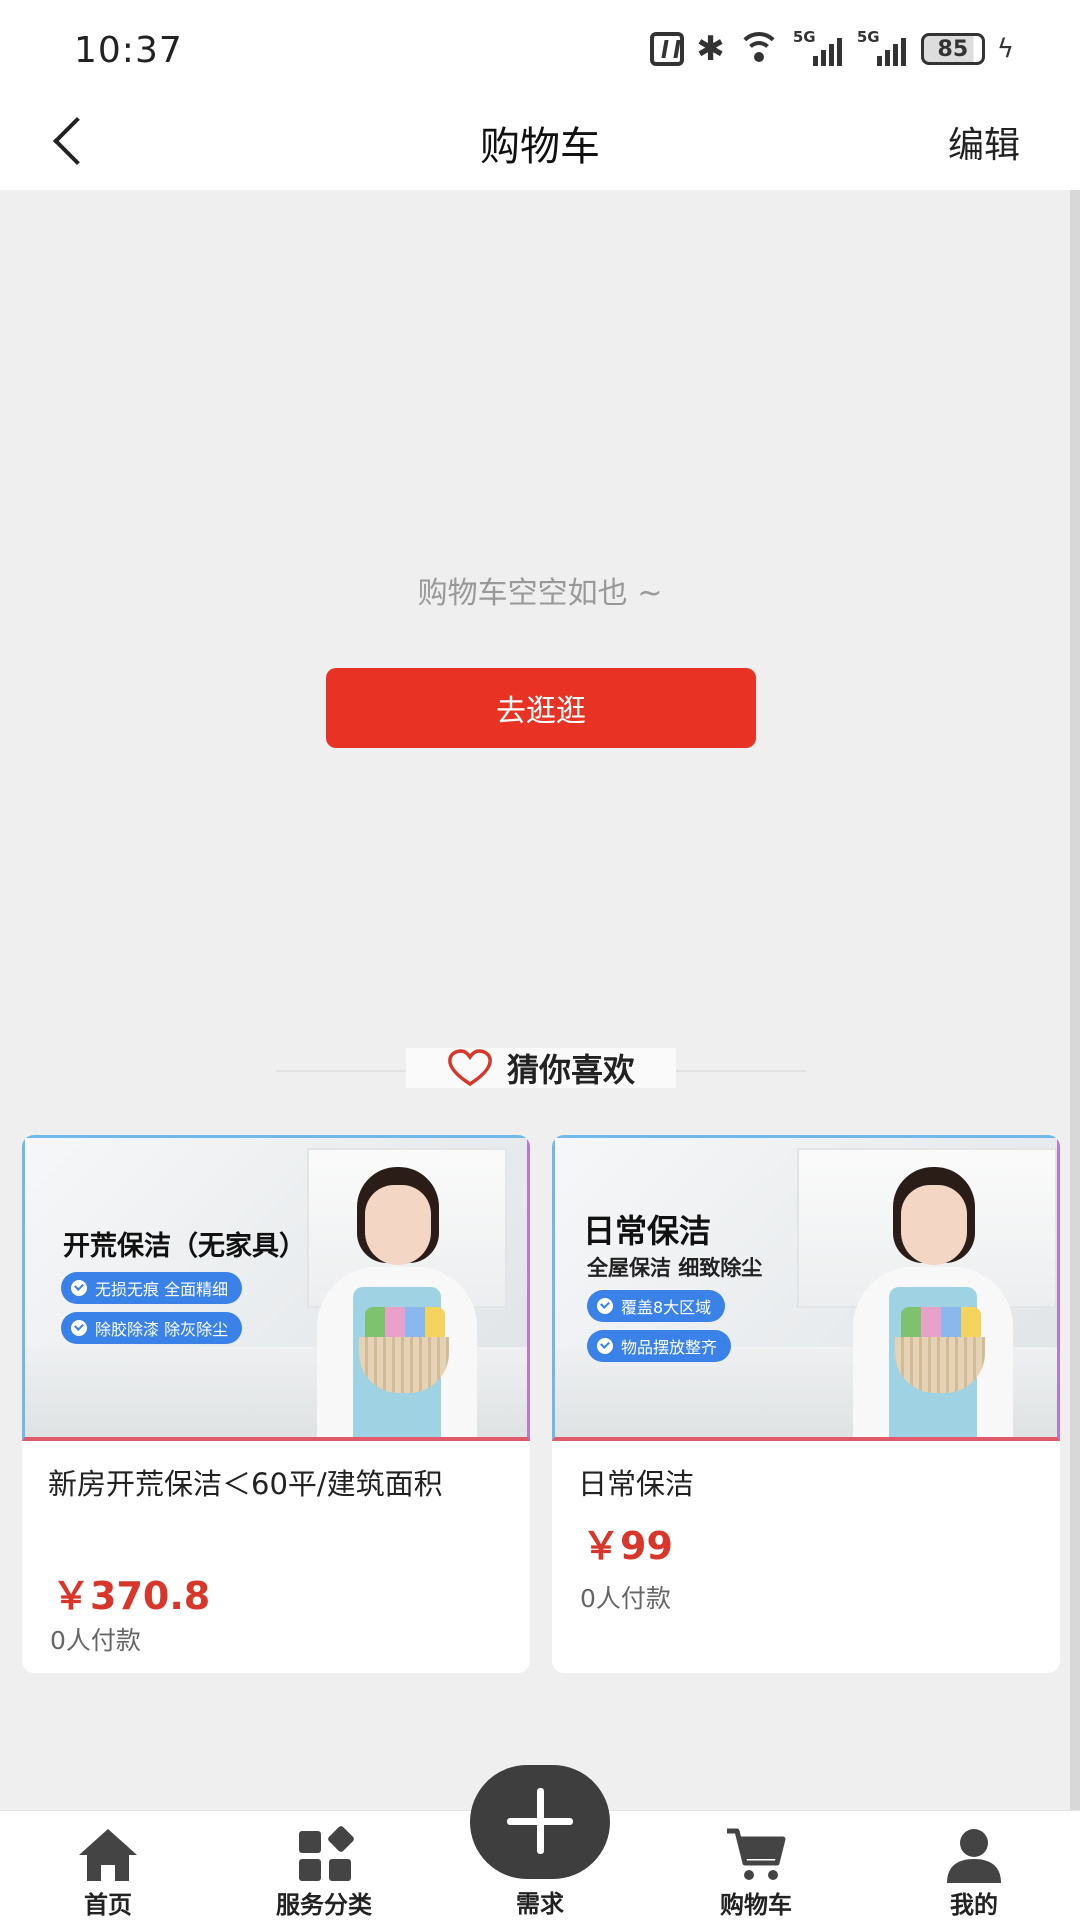 The width and height of the screenshot is (1080, 1920). I want to click on divider-right, so click(741, 1071).